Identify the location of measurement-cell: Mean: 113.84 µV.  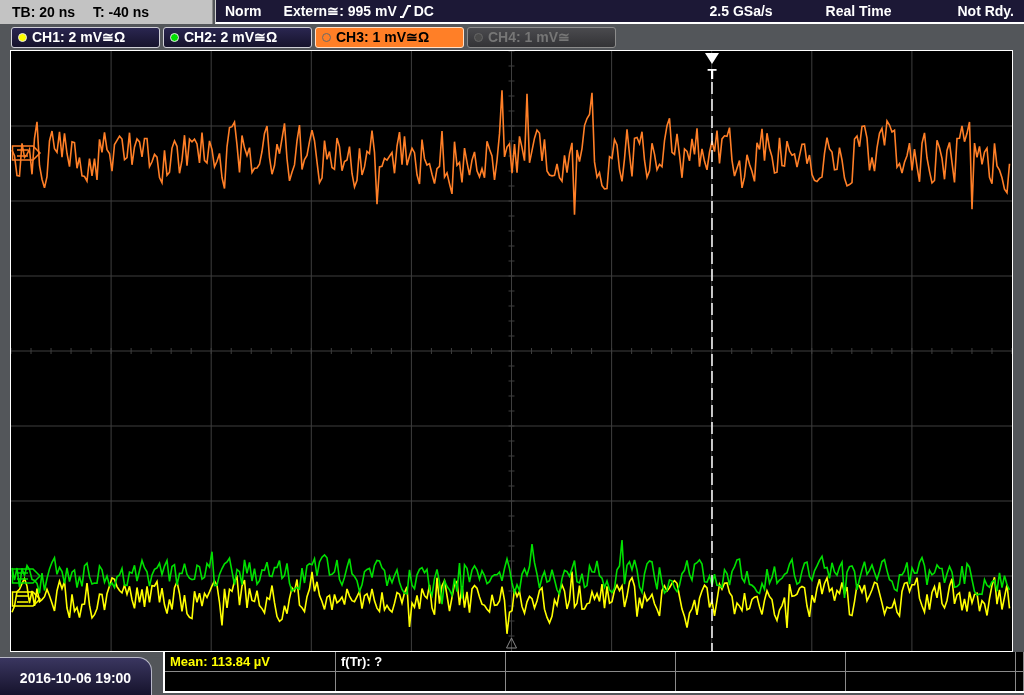
(250, 662).